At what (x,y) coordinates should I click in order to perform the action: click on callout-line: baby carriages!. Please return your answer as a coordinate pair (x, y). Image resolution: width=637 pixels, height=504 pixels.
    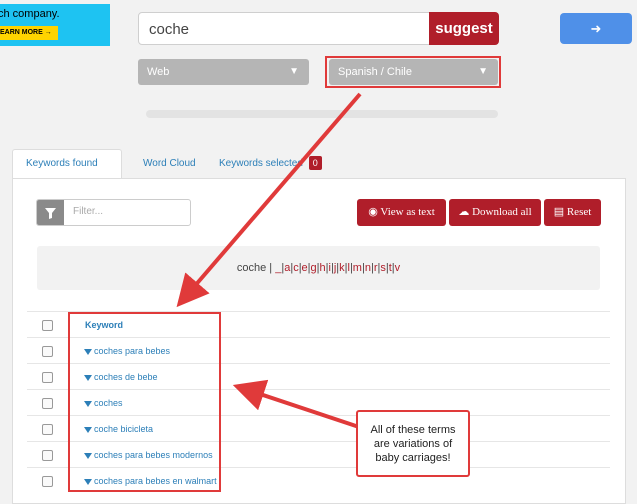
    Looking at the image, I should click on (413, 458).